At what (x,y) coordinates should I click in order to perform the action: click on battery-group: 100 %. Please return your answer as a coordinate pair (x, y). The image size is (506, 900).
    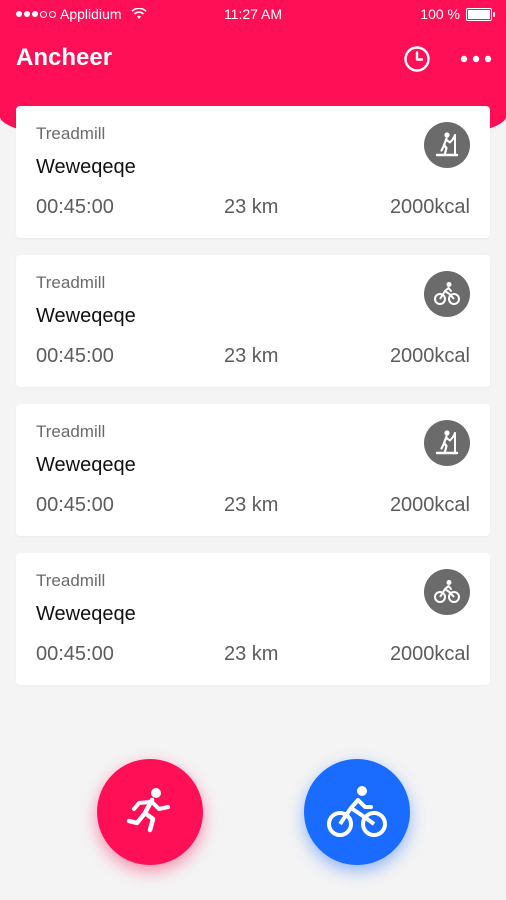
    Looking at the image, I should click on (457, 14).